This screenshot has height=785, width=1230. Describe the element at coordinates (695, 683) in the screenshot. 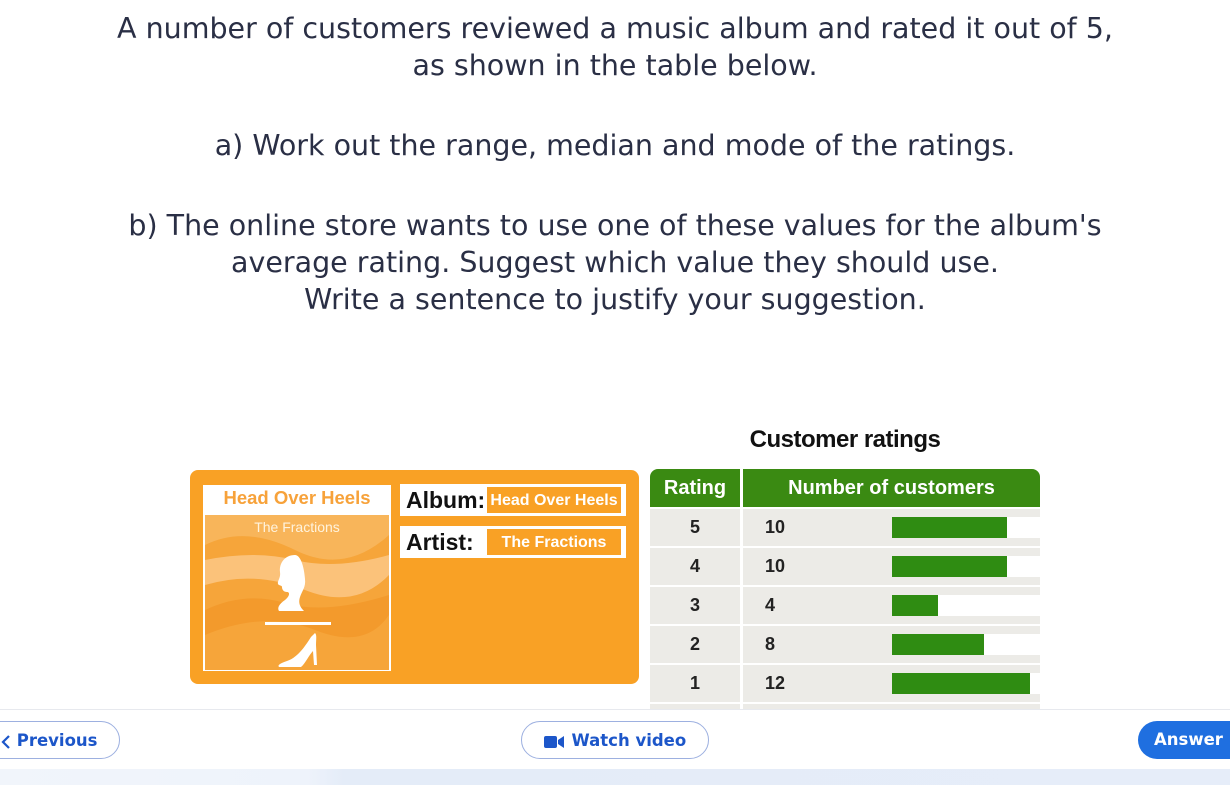

I see `rating-cell: 1` at that location.